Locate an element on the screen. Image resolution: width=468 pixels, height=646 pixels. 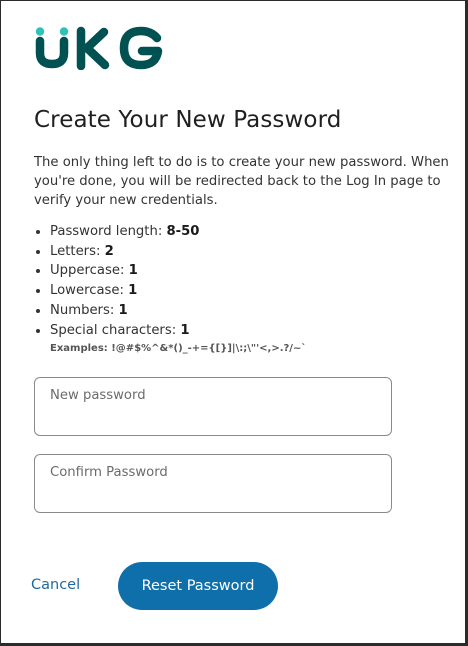
confirm-password-input is located at coordinates (214, 472).